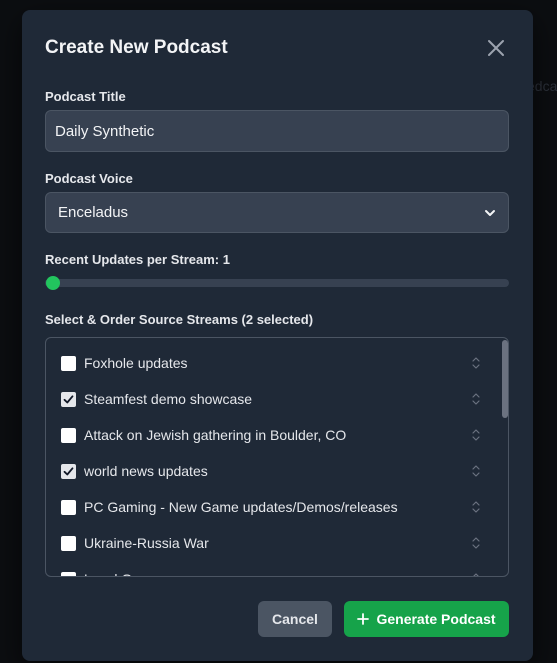 The height and width of the screenshot is (663, 557). I want to click on stream-label: Steamfest demo showcase, so click(168, 399).